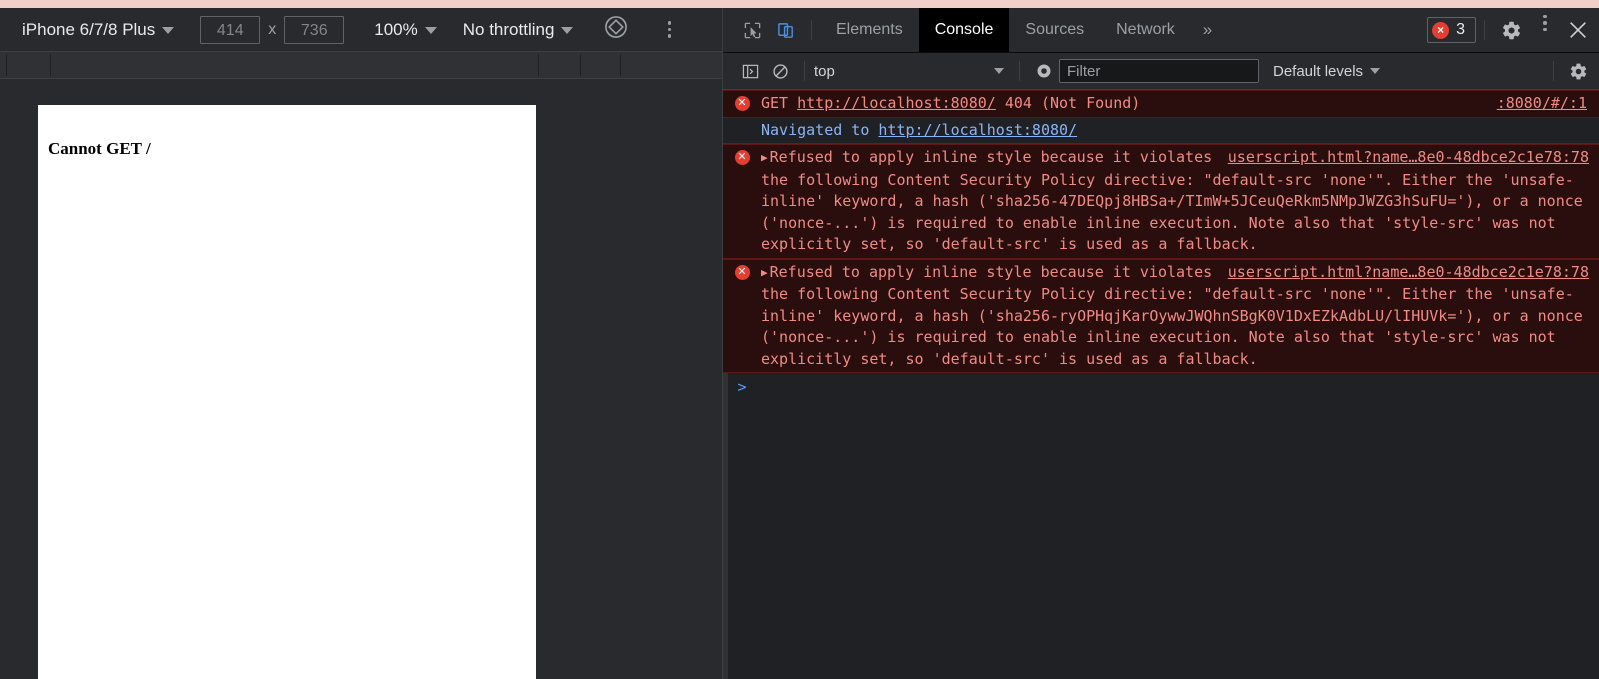 The image size is (1599, 679). I want to click on dimension-separator: x, so click(272, 29).